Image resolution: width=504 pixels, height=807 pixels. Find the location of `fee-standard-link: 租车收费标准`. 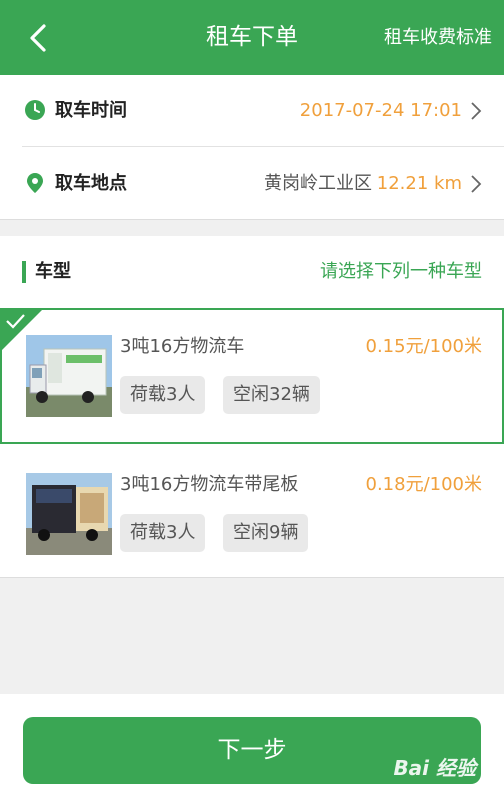

fee-standard-link: 租车收费标准 is located at coordinates (438, 37).